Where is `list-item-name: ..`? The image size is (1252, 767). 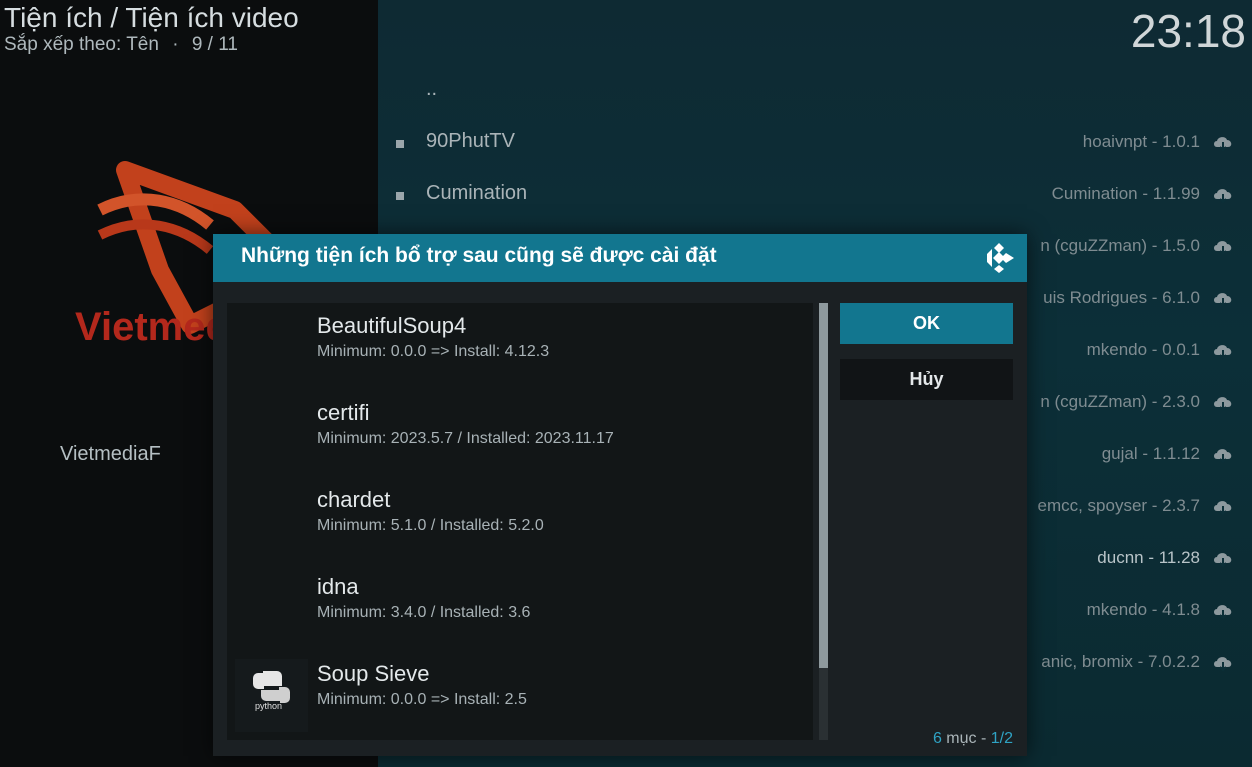
list-item-name: .. is located at coordinates (432, 89).